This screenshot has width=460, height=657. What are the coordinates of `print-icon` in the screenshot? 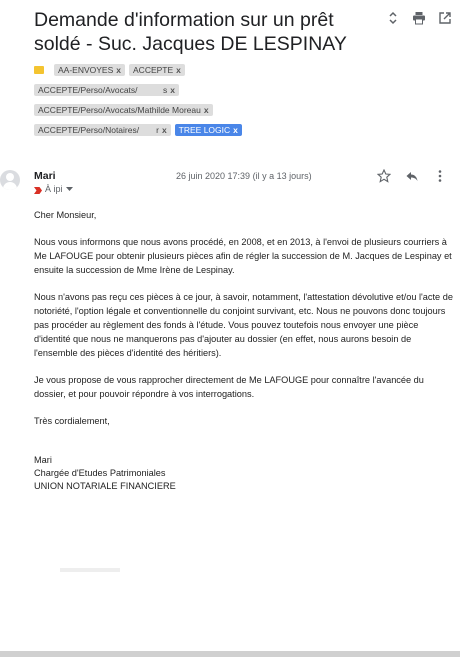 It's located at (419, 18).